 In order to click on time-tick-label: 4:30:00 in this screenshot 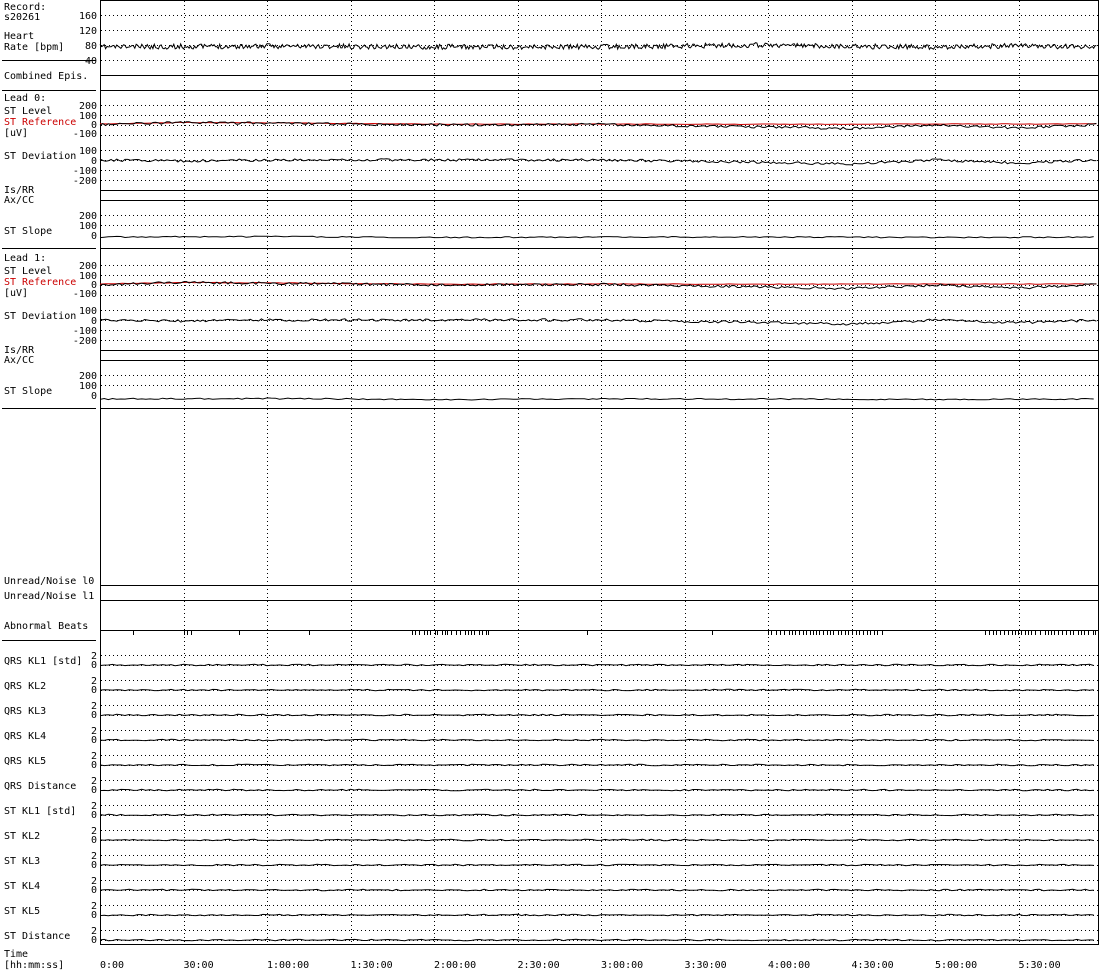, I will do `click(873, 965)`.